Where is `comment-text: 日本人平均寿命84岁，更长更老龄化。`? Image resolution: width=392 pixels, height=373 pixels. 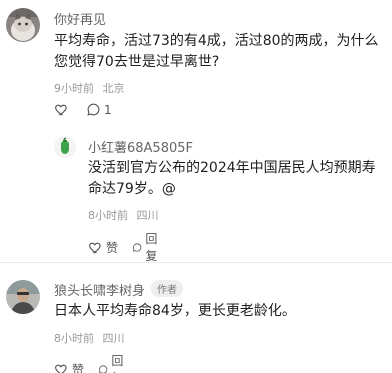 comment-text: 日本人平均寿命84岁，更长更老龄化。 is located at coordinates (175, 311).